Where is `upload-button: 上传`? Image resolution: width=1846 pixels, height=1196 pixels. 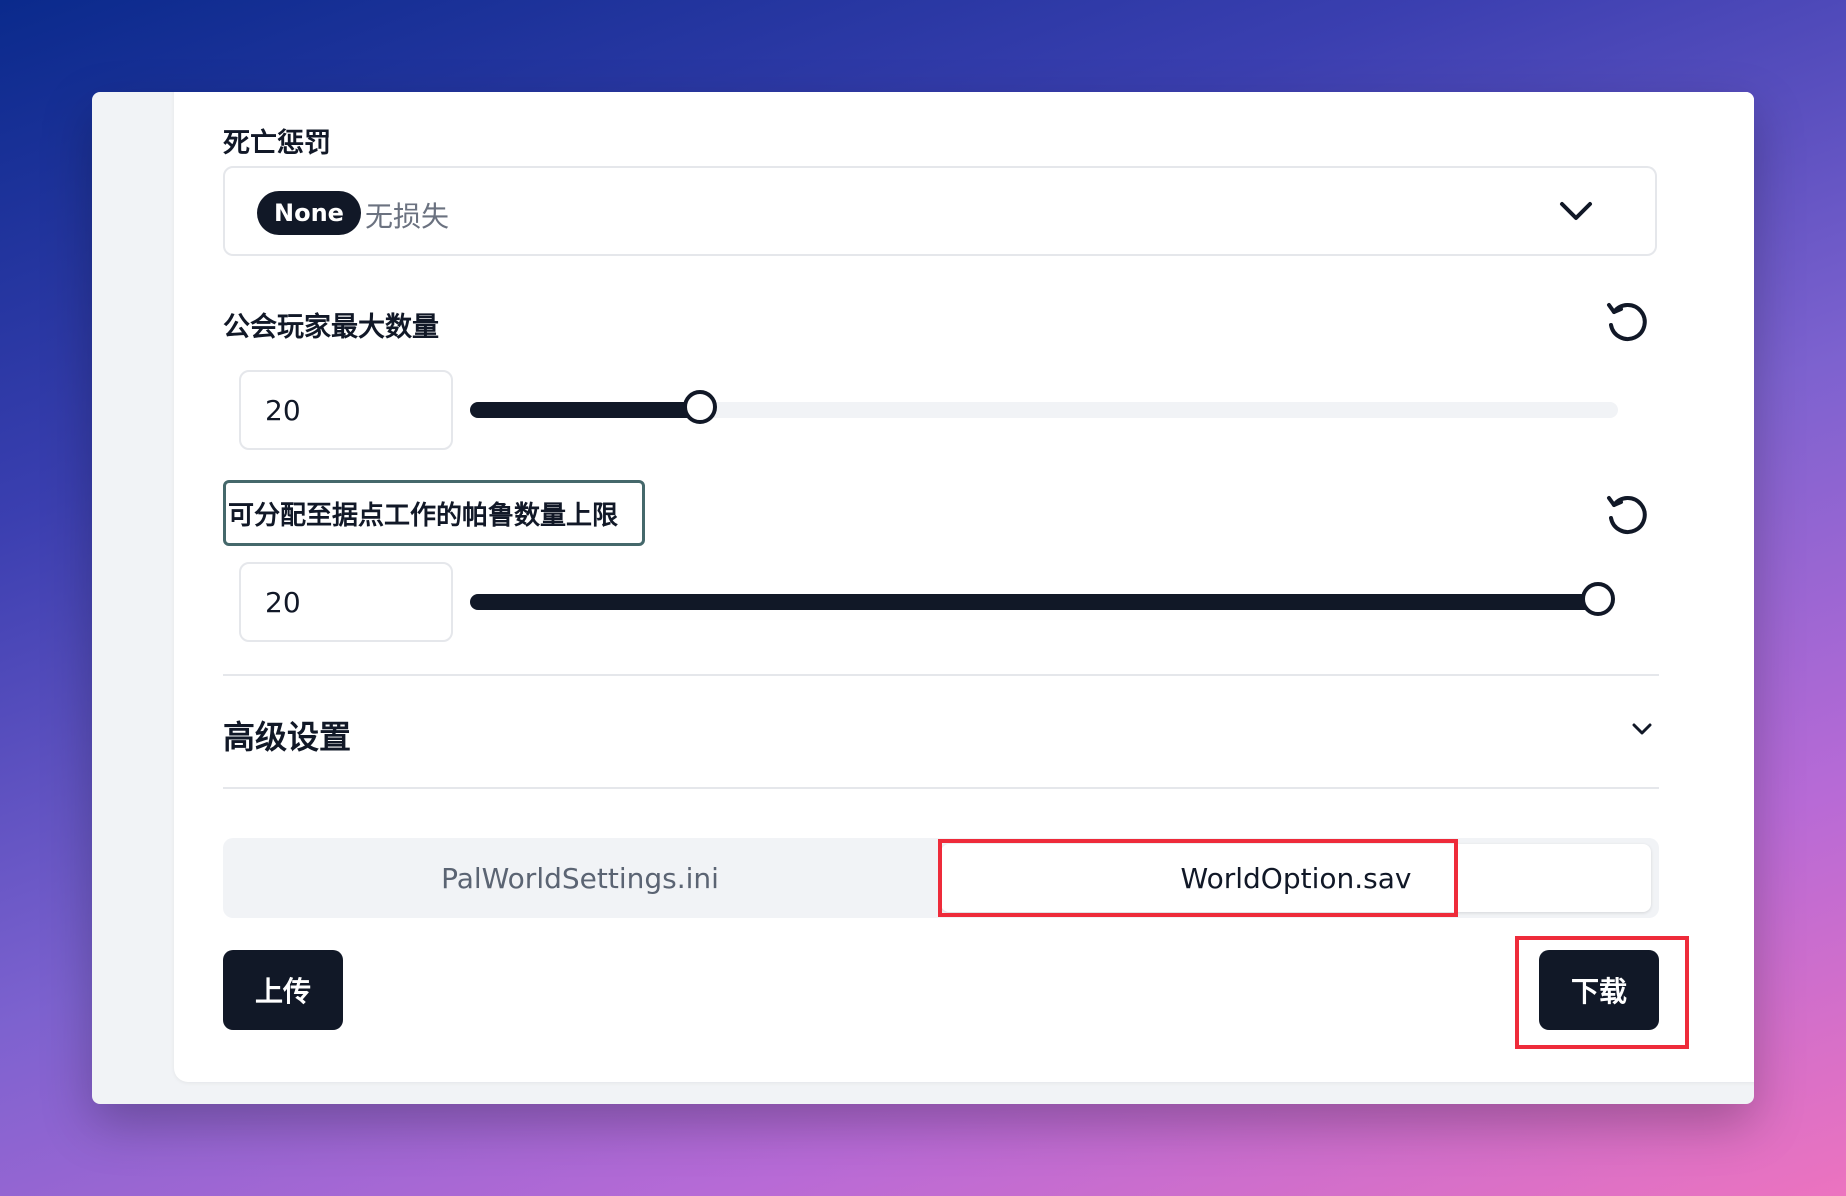
upload-button: 上传 is located at coordinates (283, 990).